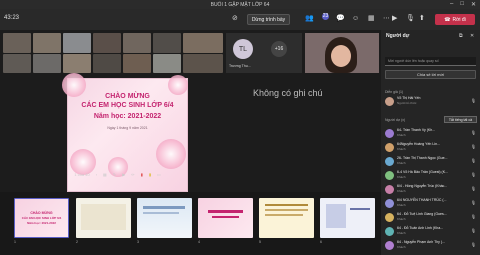  Describe the element at coordinates (41, 213) in the screenshot. I see `thumb-title: CHÀO MỪNG` at that location.